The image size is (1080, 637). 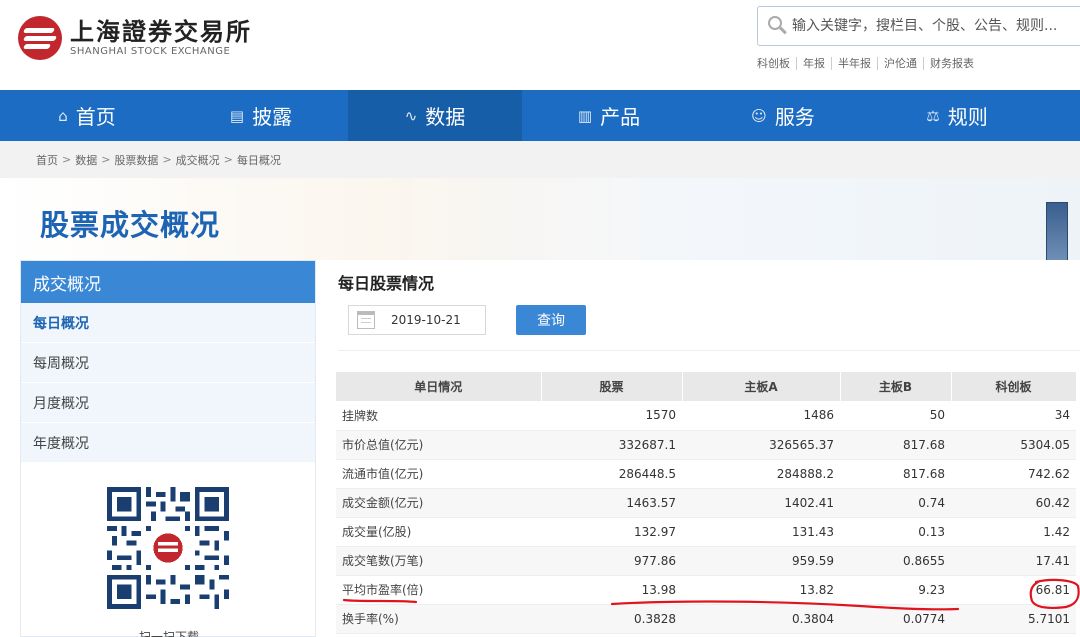 I want to click on column-header: 科创板, so click(x=1014, y=386).